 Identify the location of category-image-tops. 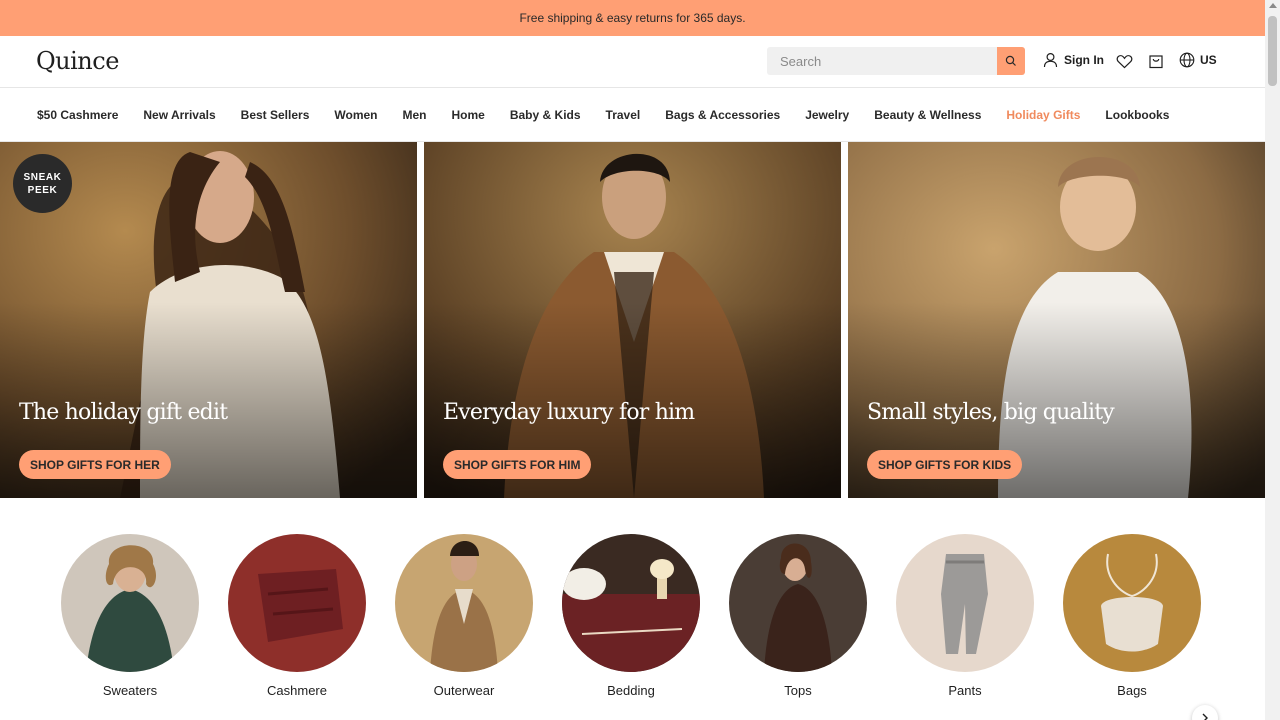
(798, 603).